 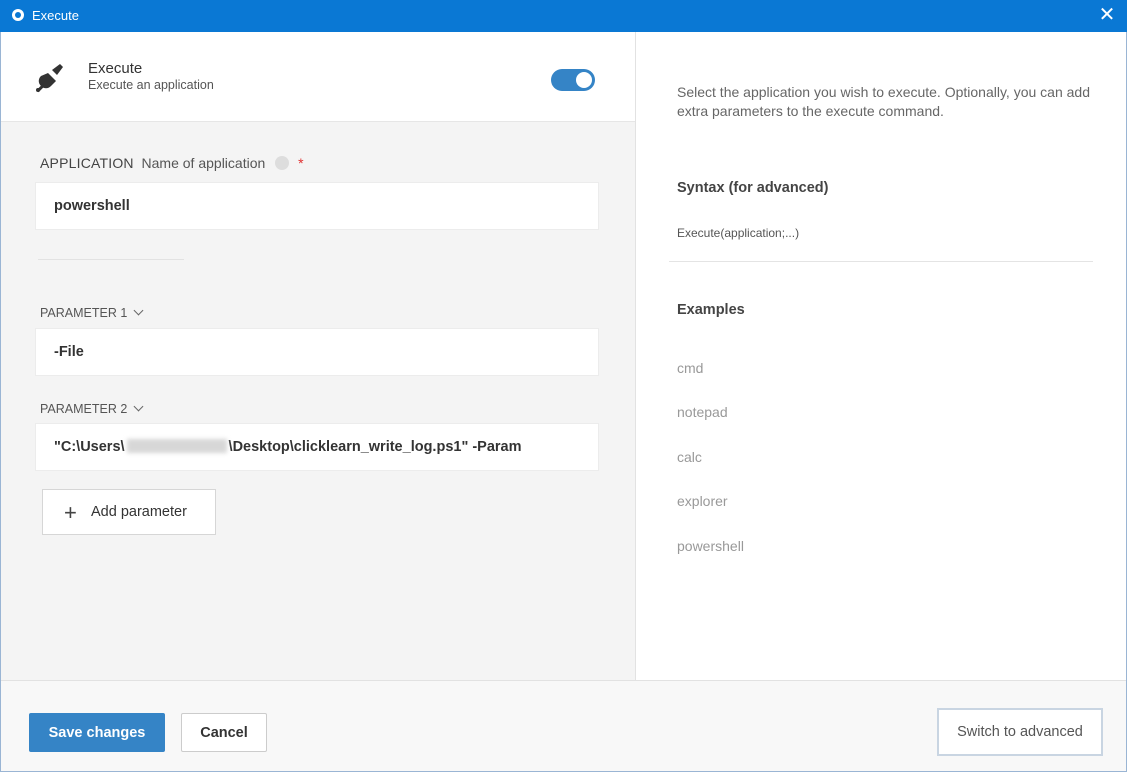 What do you see at coordinates (282, 163) in the screenshot?
I see `help-icon` at bounding box center [282, 163].